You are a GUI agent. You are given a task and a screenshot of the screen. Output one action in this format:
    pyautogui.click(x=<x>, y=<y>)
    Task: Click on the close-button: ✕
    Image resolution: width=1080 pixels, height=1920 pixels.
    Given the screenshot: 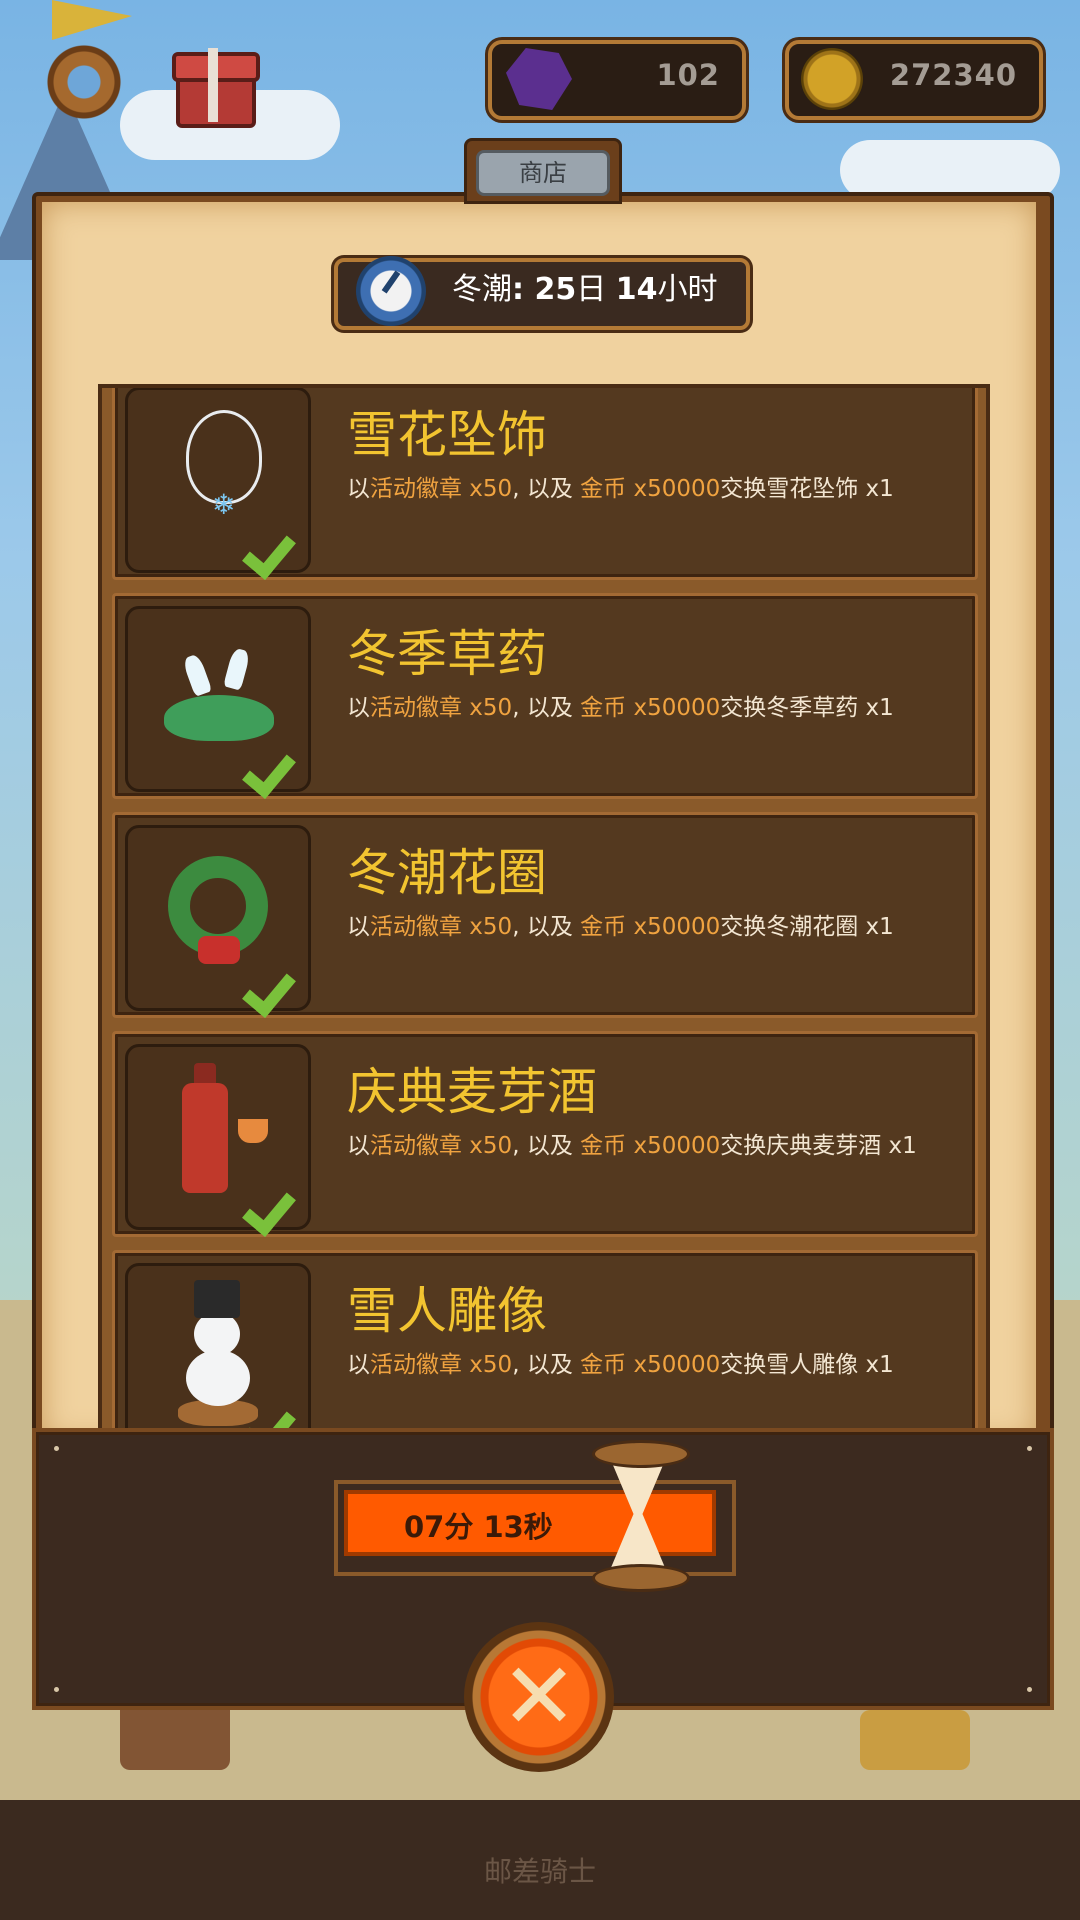 What is the action you would take?
    pyautogui.click(x=539, y=1697)
    